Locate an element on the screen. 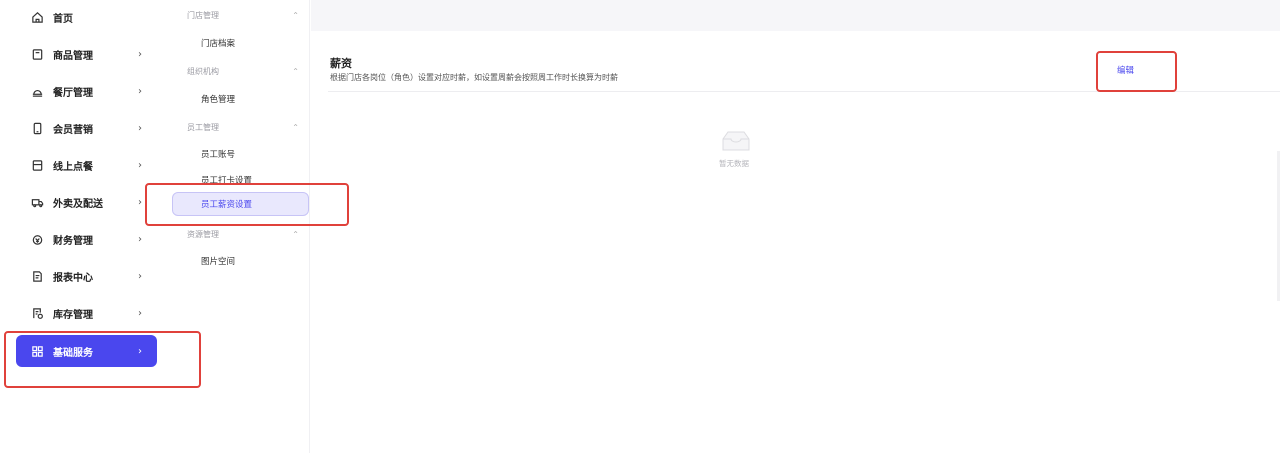 Image resolution: width=1280 pixels, height=453 pixels. nav-item-inventory: 库存管理 › is located at coordinates (86, 313).